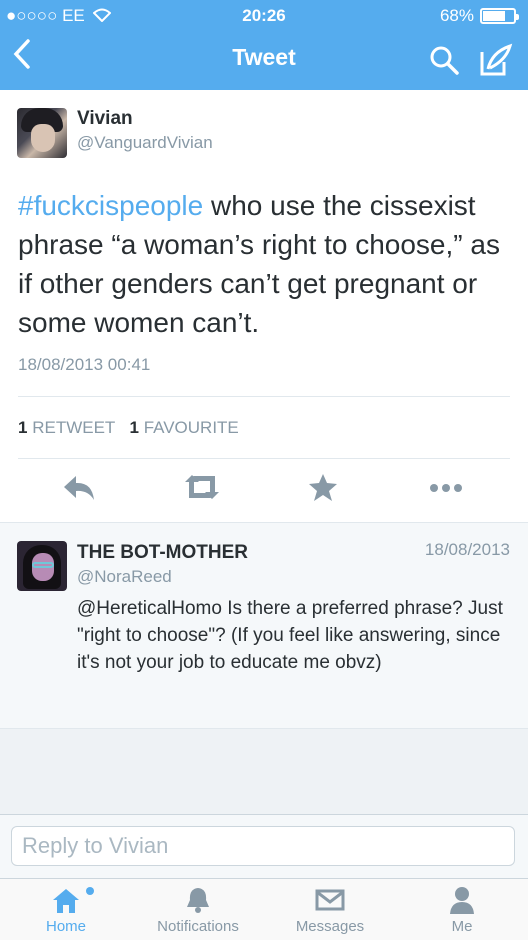 This screenshot has width=528, height=940. Describe the element at coordinates (264, 16) in the screenshot. I see `status-bar: ●○○○○ EE 20:26 68%` at that location.